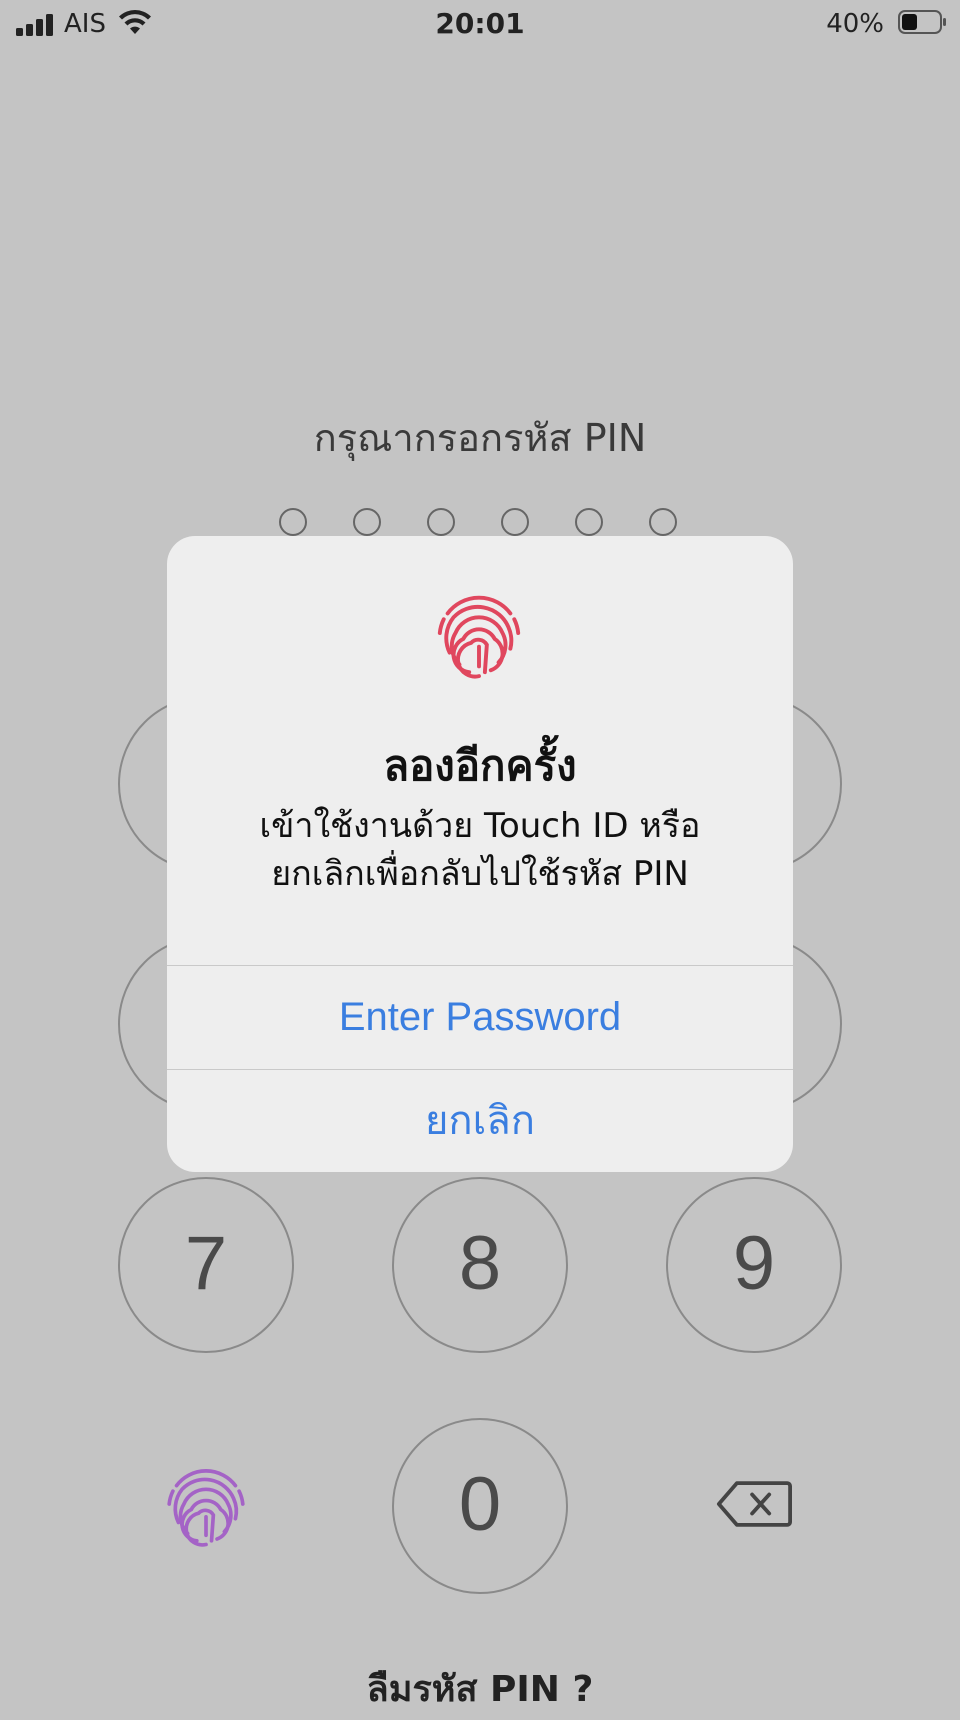 This screenshot has height=1720, width=960. Describe the element at coordinates (480, 1265) in the screenshot. I see `key-8: 8` at that location.